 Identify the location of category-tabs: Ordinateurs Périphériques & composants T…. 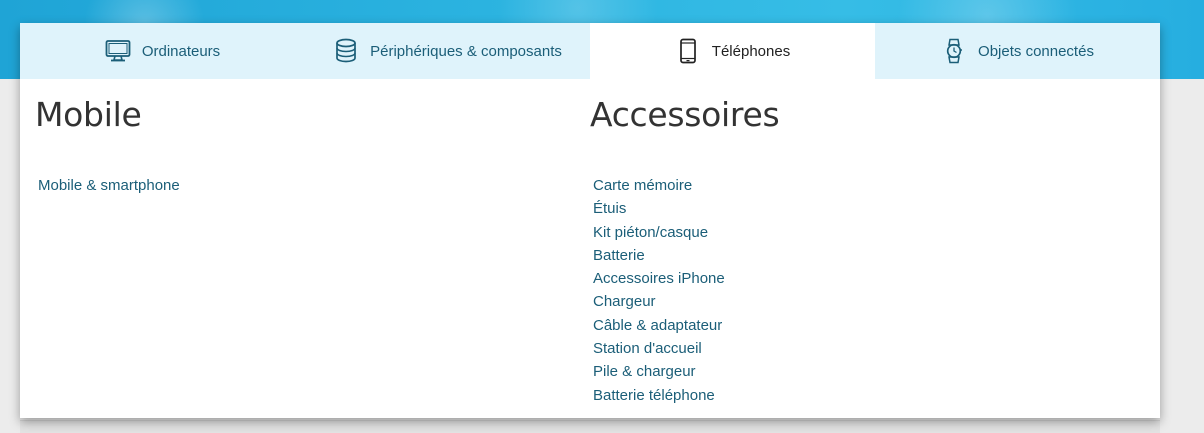
(590, 51).